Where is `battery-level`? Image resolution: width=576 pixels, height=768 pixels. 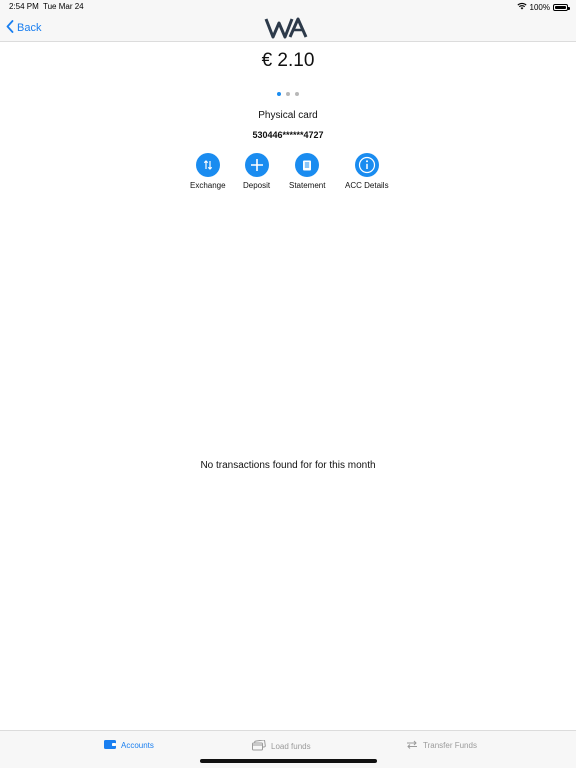
battery-level is located at coordinates (560, 7).